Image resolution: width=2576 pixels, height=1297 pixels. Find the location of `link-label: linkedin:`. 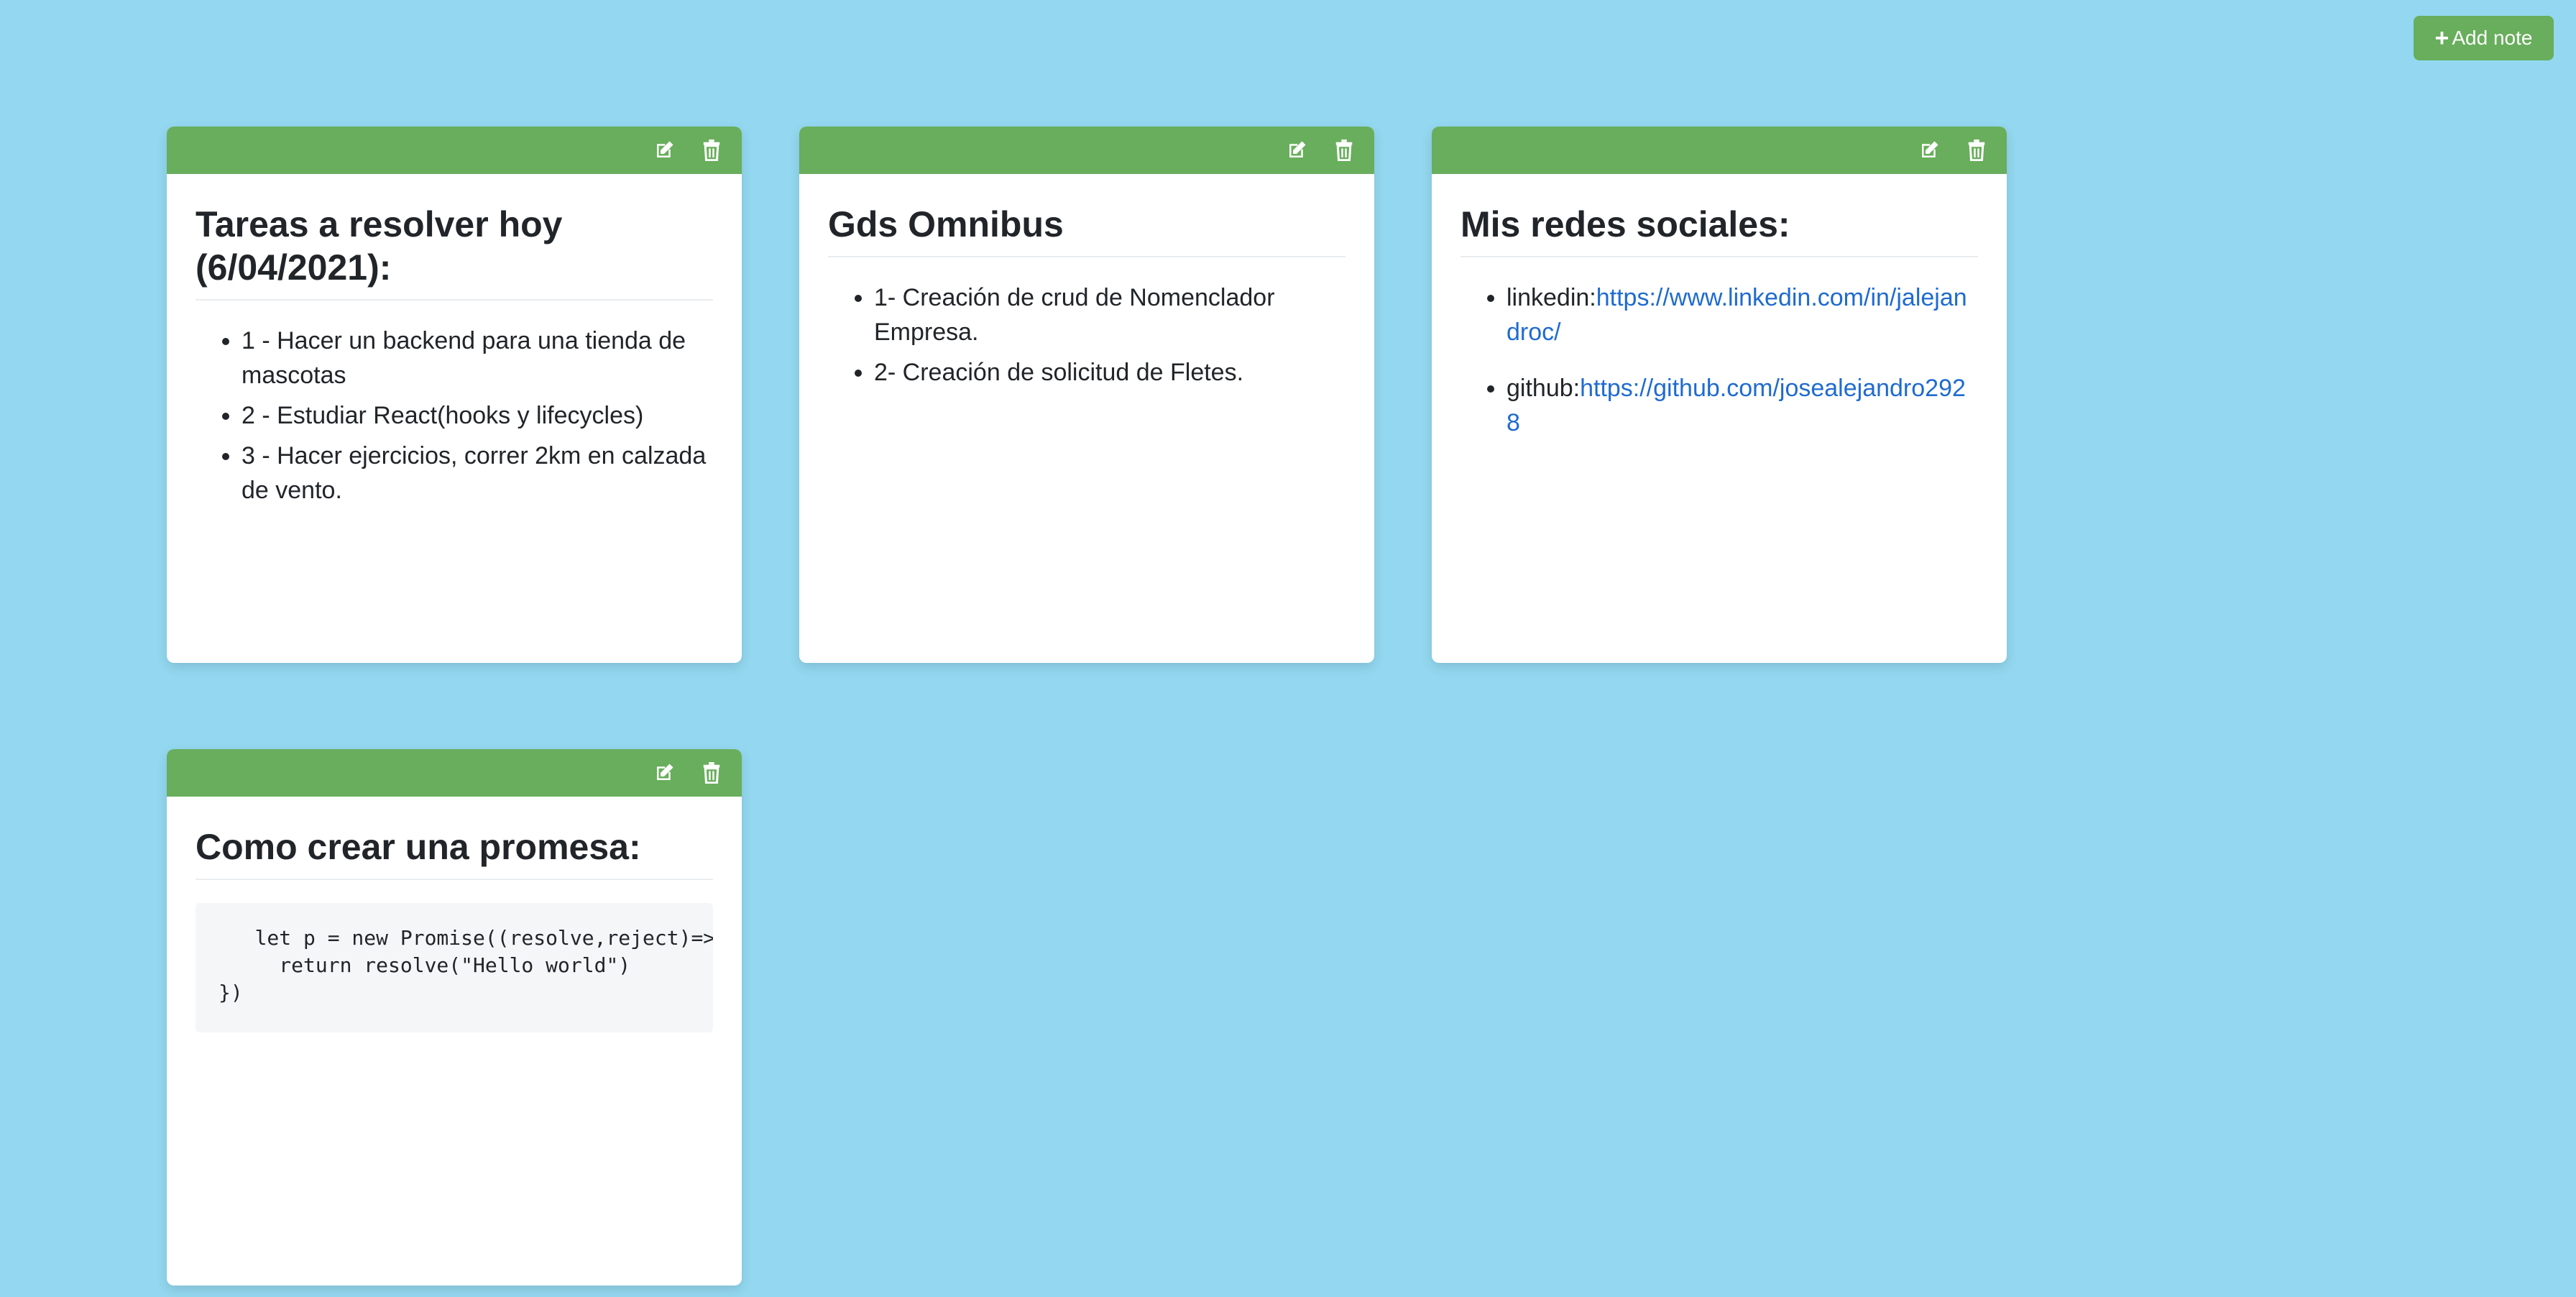

link-label: linkedin: is located at coordinates (1551, 298).